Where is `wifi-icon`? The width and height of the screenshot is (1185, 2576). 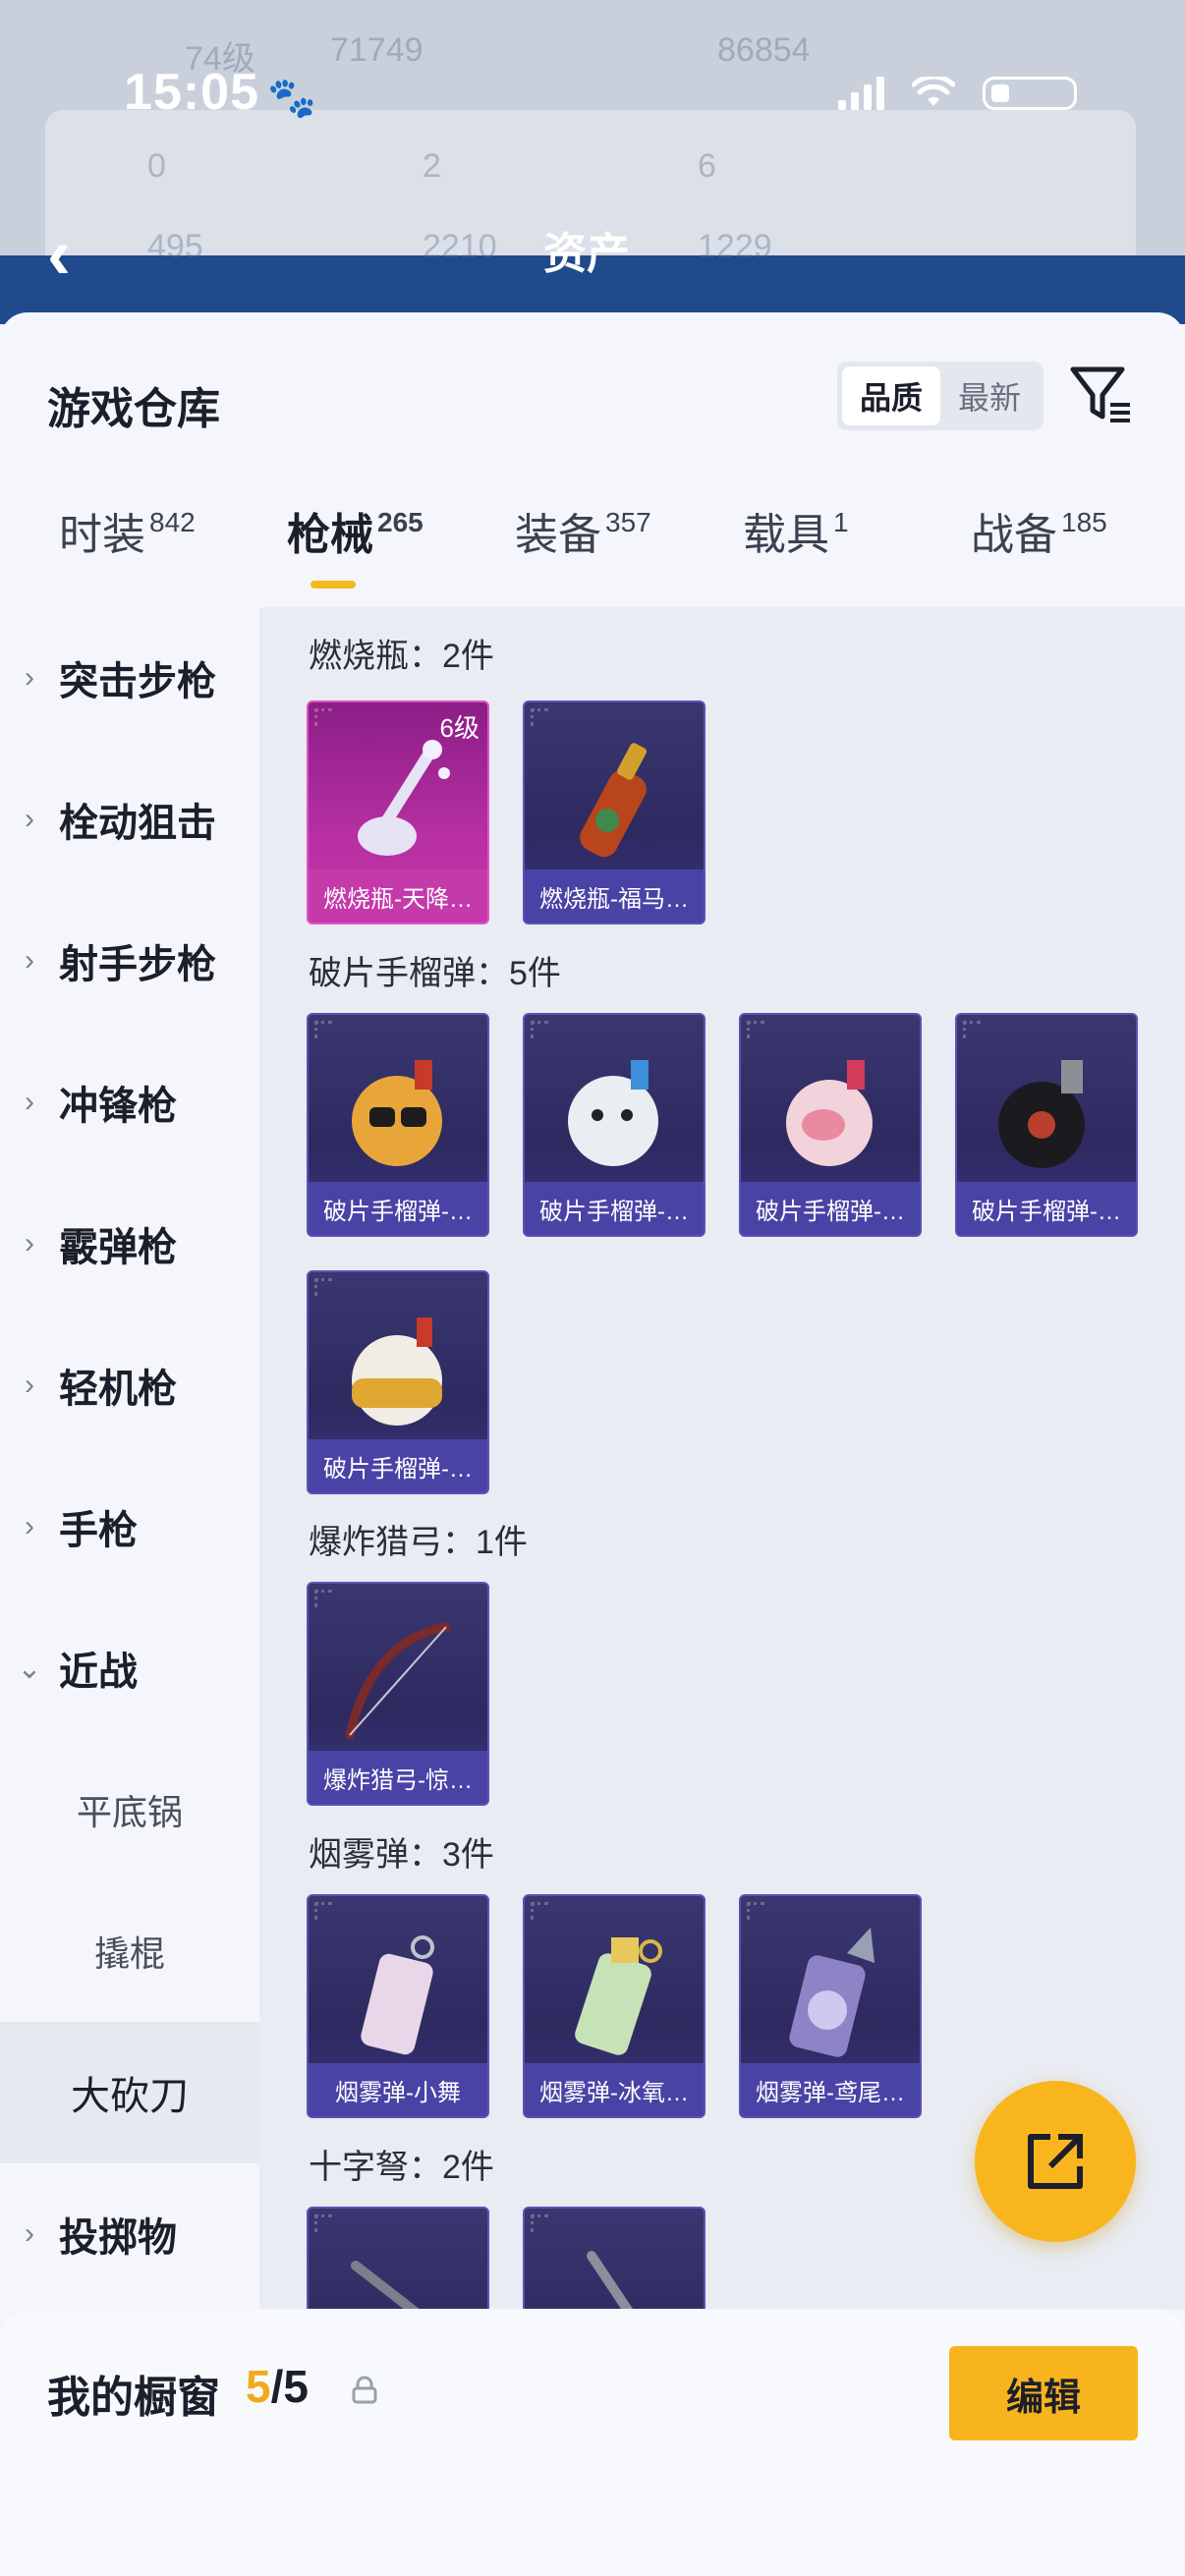
wifi-icon is located at coordinates (934, 91).